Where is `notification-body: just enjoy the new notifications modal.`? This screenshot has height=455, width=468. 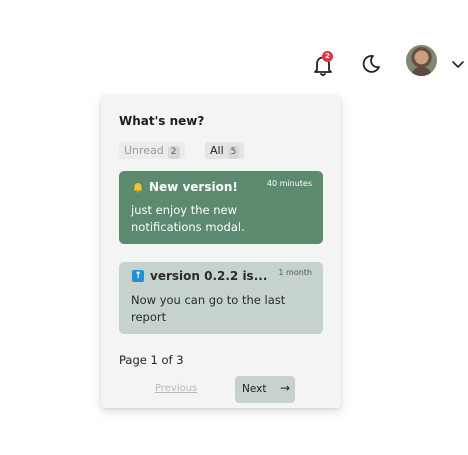
notification-body: just enjoy the new notifications modal. is located at coordinates (188, 218).